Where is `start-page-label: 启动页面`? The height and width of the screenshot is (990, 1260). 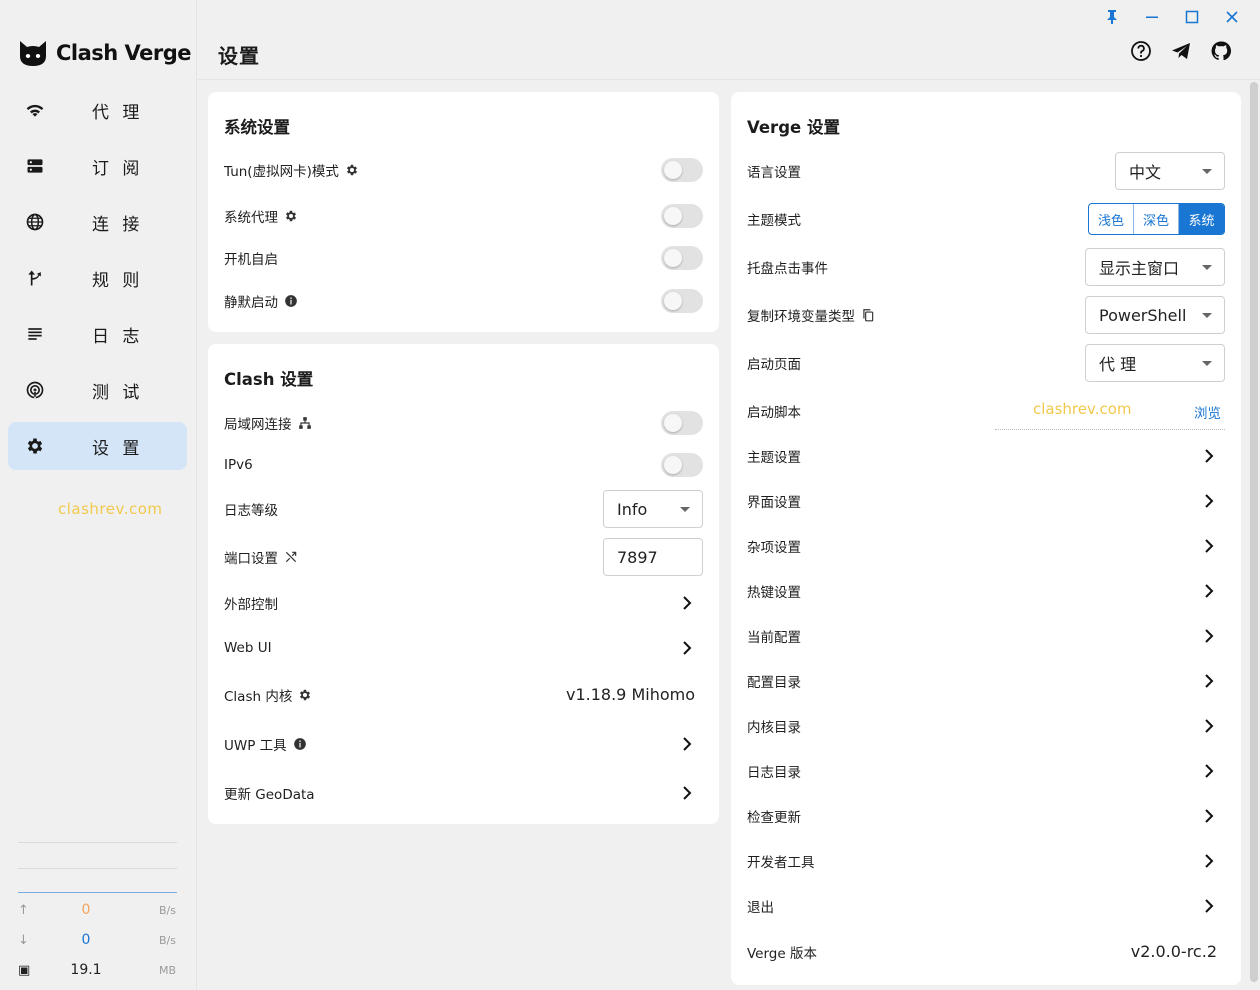 start-page-label: 启动页面 is located at coordinates (774, 365).